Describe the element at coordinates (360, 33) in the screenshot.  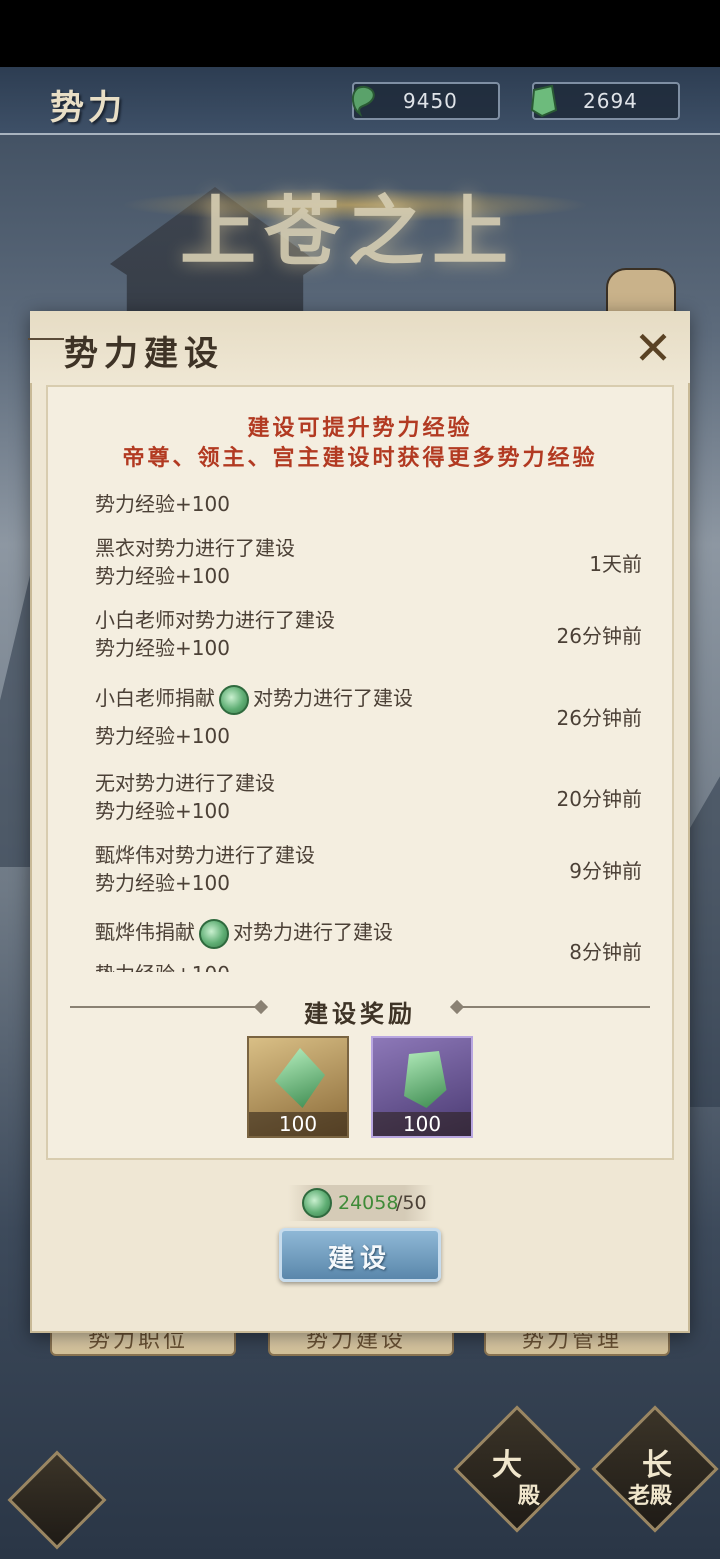
I see `status-bar` at that location.